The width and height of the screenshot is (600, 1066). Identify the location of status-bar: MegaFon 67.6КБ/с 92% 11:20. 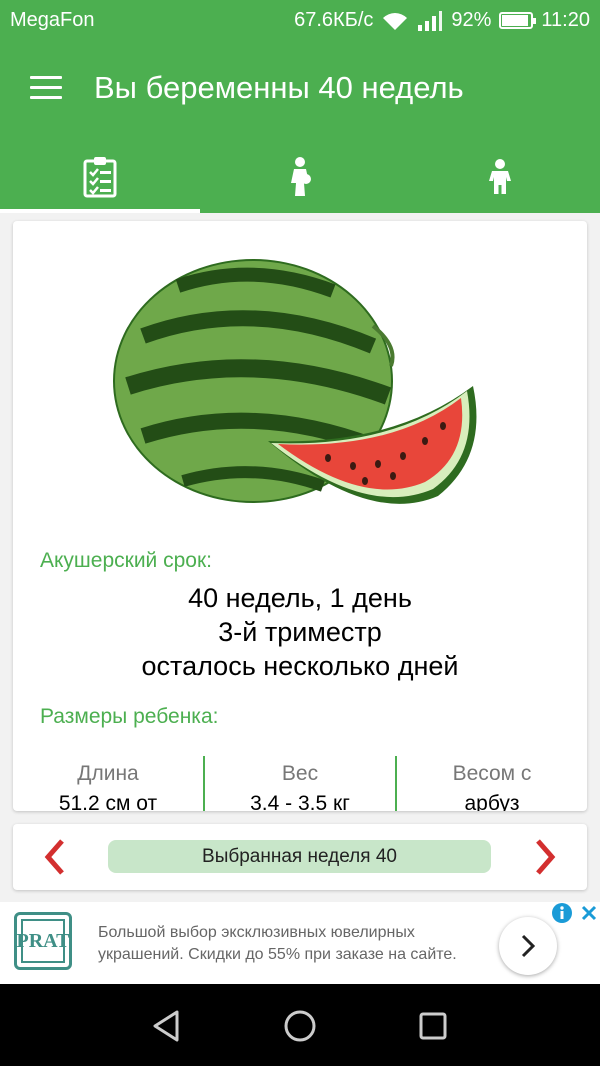
(300, 20).